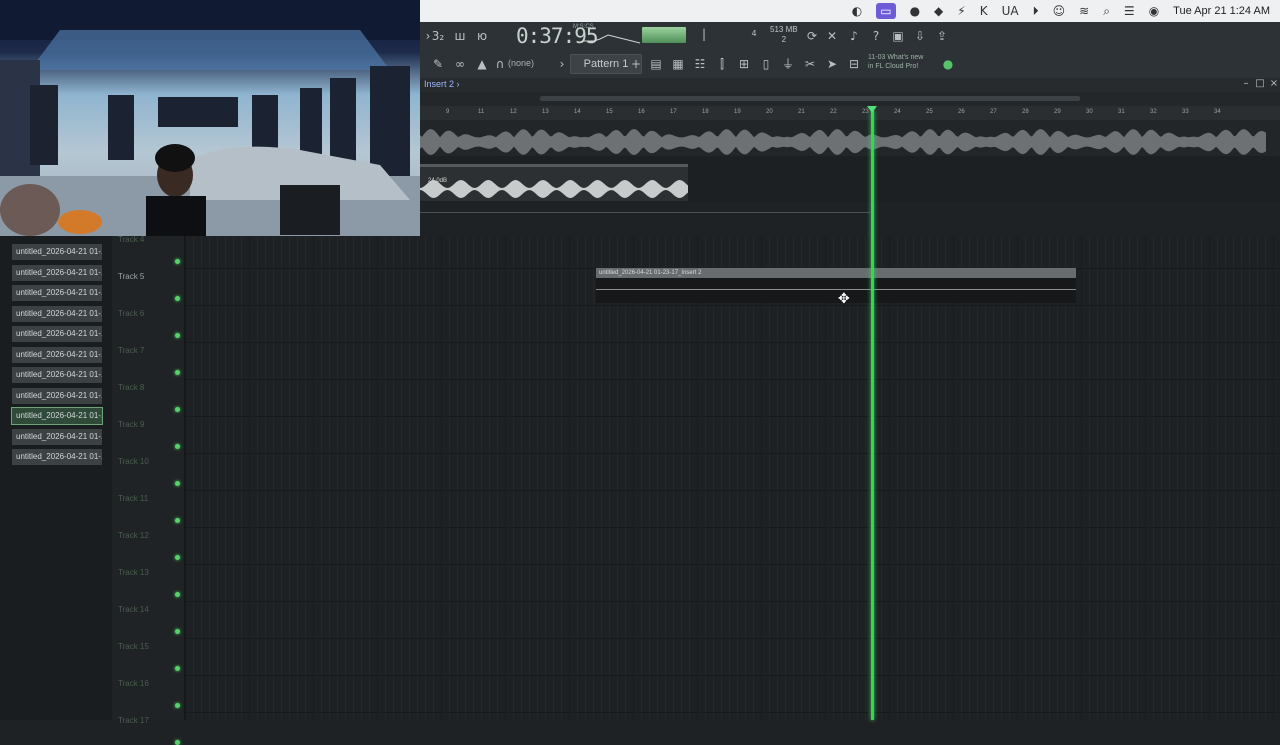  I want to click on user-icon: ☺, so click(1059, 11).